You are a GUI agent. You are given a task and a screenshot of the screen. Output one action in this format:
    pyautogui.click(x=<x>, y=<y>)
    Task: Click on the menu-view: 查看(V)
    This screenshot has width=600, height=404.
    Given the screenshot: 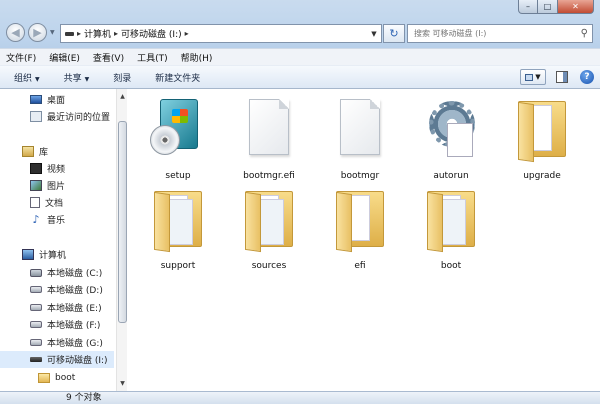 What is the action you would take?
    pyautogui.click(x=108, y=57)
    